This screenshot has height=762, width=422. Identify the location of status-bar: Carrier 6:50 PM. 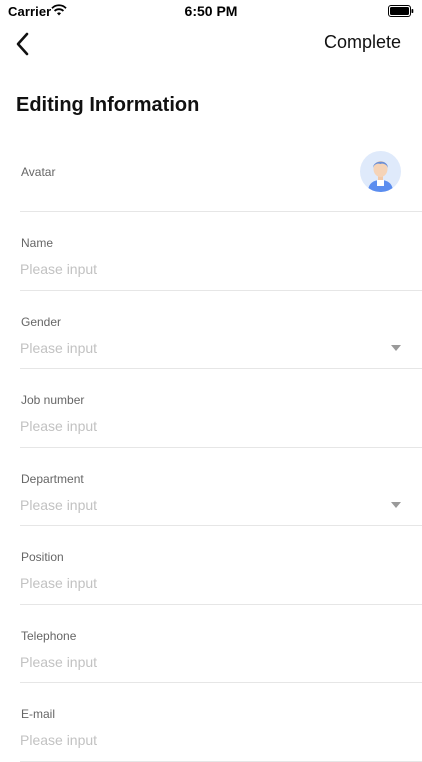
(211, 11).